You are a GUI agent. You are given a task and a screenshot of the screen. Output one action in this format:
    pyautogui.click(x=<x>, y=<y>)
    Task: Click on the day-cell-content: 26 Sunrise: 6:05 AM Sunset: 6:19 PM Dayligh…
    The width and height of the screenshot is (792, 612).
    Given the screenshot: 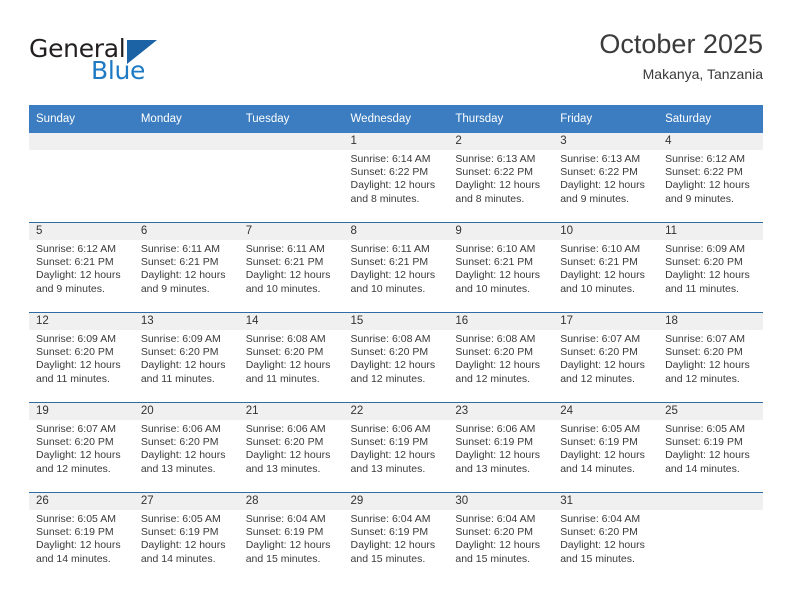 What is the action you would take?
    pyautogui.click(x=81, y=537)
    